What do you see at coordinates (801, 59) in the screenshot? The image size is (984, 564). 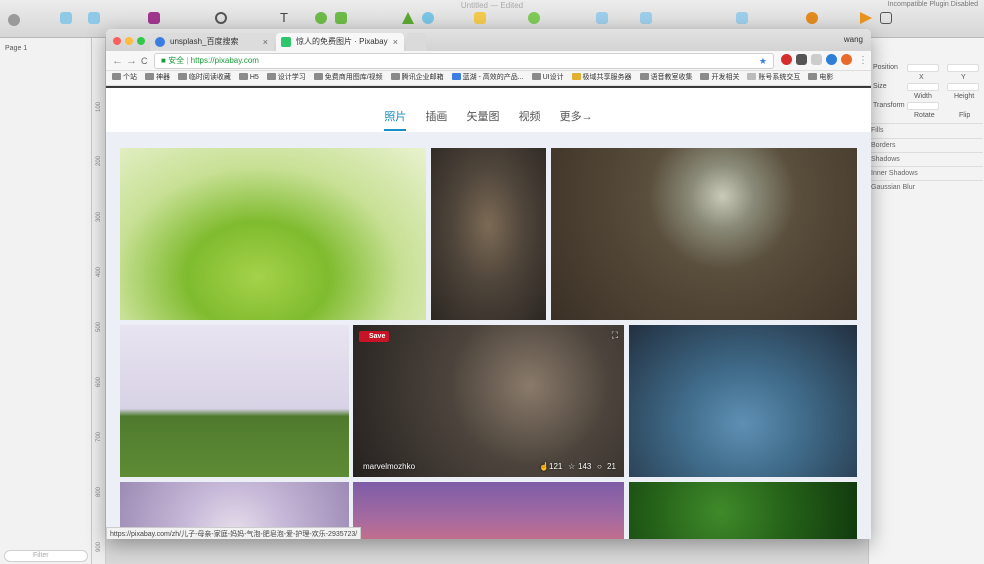 I see `qr-ext-icon` at bounding box center [801, 59].